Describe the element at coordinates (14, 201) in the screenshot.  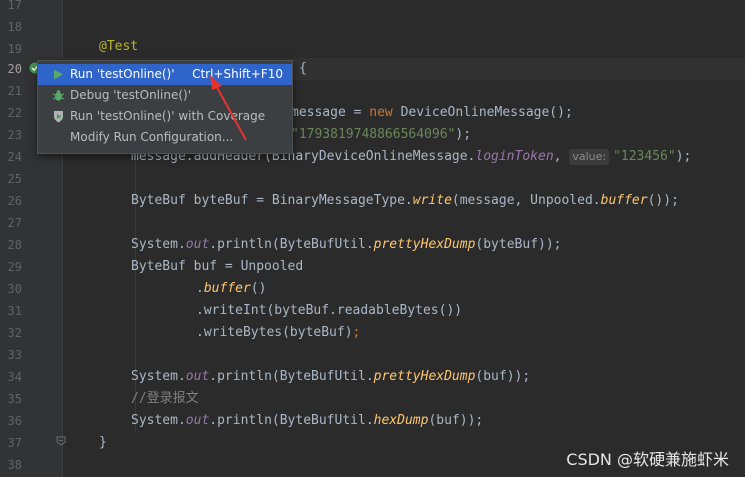
I see `line-number: 26` at that location.